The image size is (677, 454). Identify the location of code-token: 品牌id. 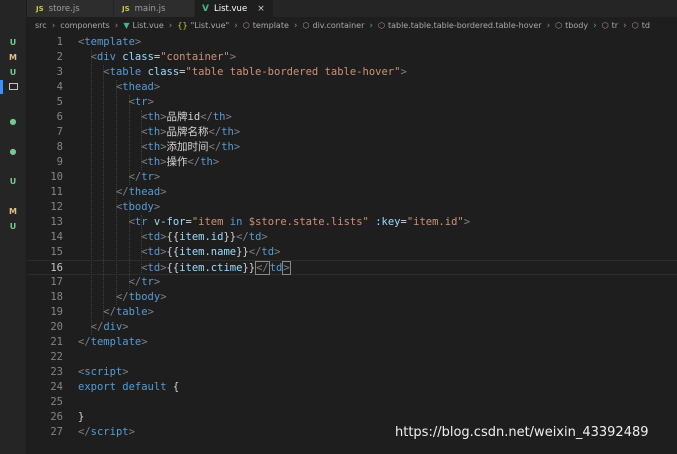
(183, 117).